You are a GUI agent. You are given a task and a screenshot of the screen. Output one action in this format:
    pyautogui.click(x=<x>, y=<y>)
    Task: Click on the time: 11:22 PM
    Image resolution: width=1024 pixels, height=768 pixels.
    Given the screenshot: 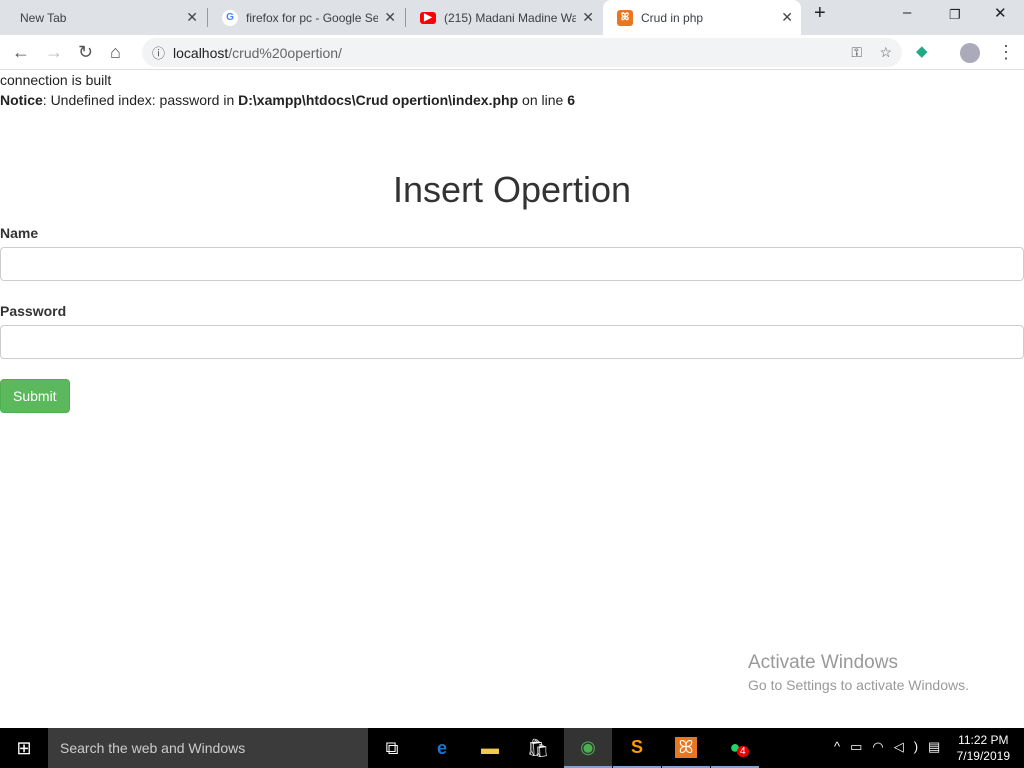 What is the action you would take?
    pyautogui.click(x=983, y=740)
    